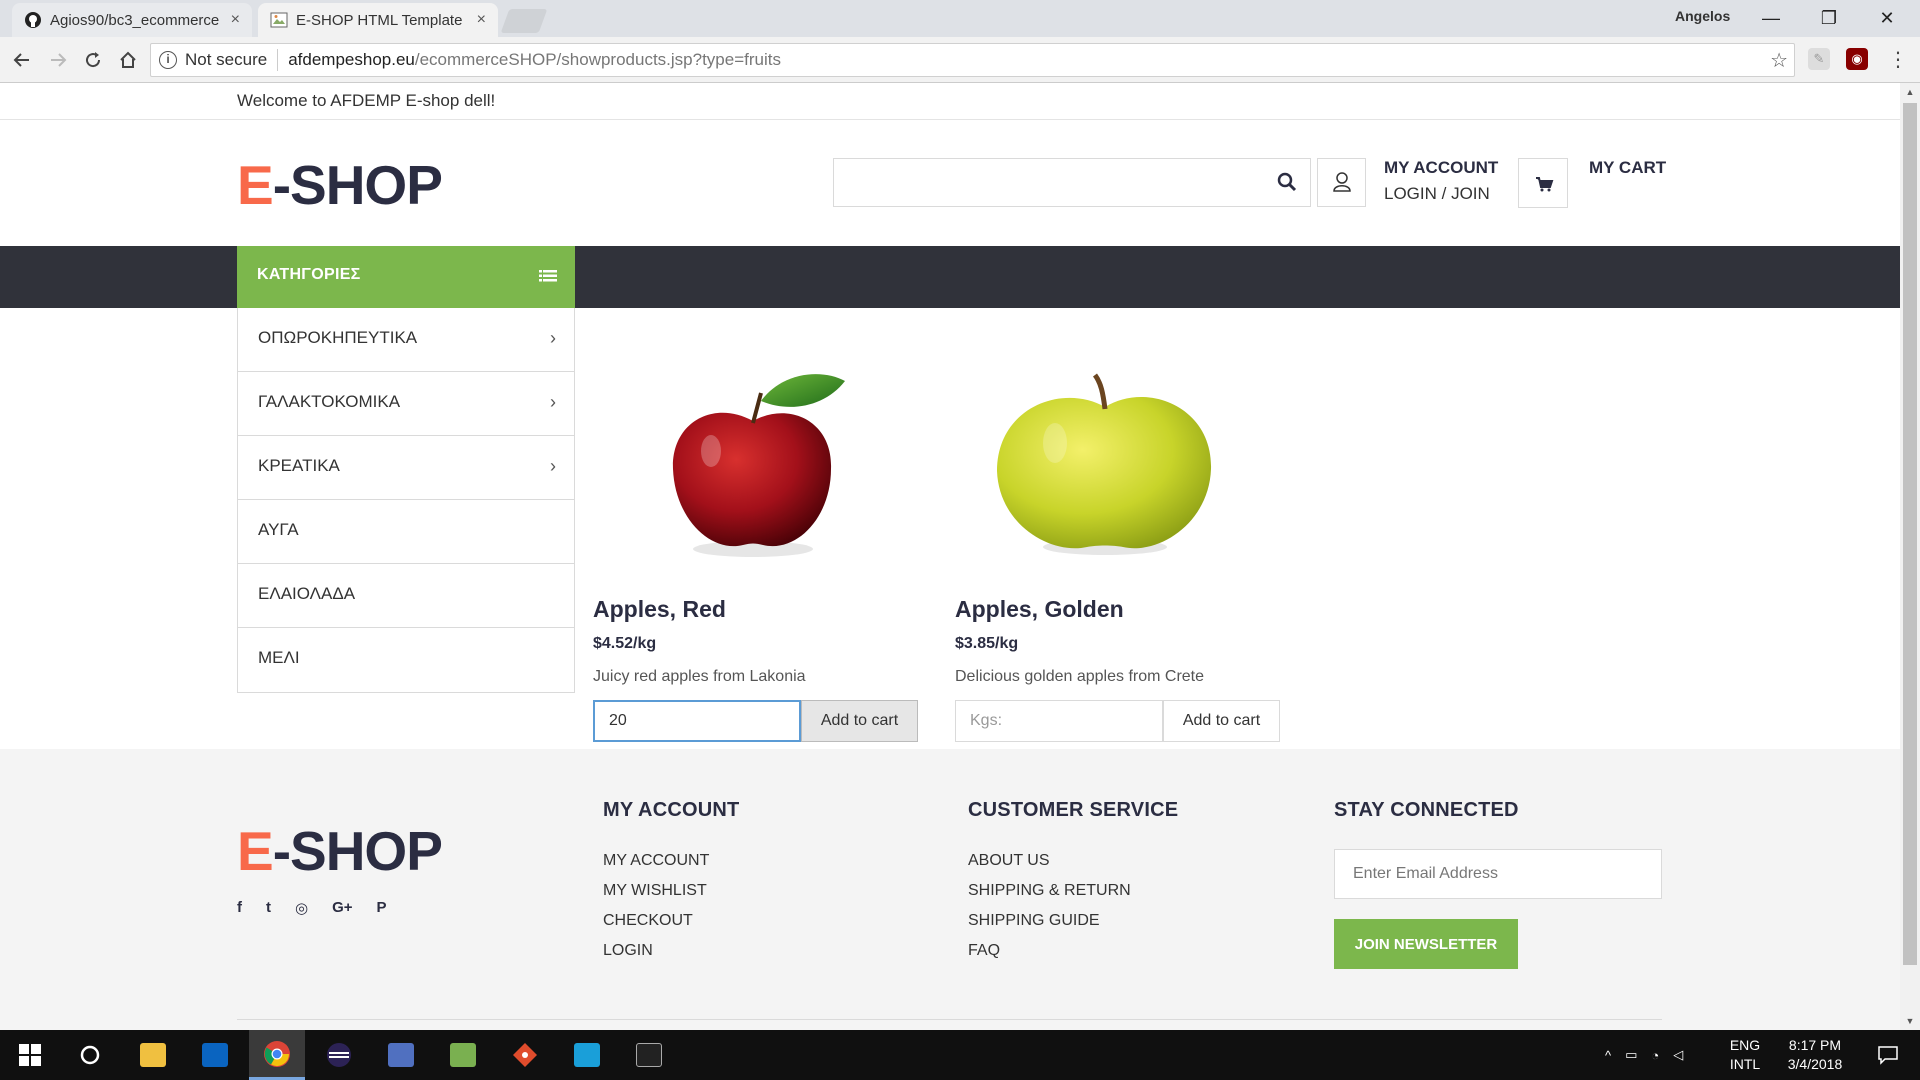 The height and width of the screenshot is (1080, 1920). I want to click on footer-link-checkout: CHECKOUT, so click(671, 927).